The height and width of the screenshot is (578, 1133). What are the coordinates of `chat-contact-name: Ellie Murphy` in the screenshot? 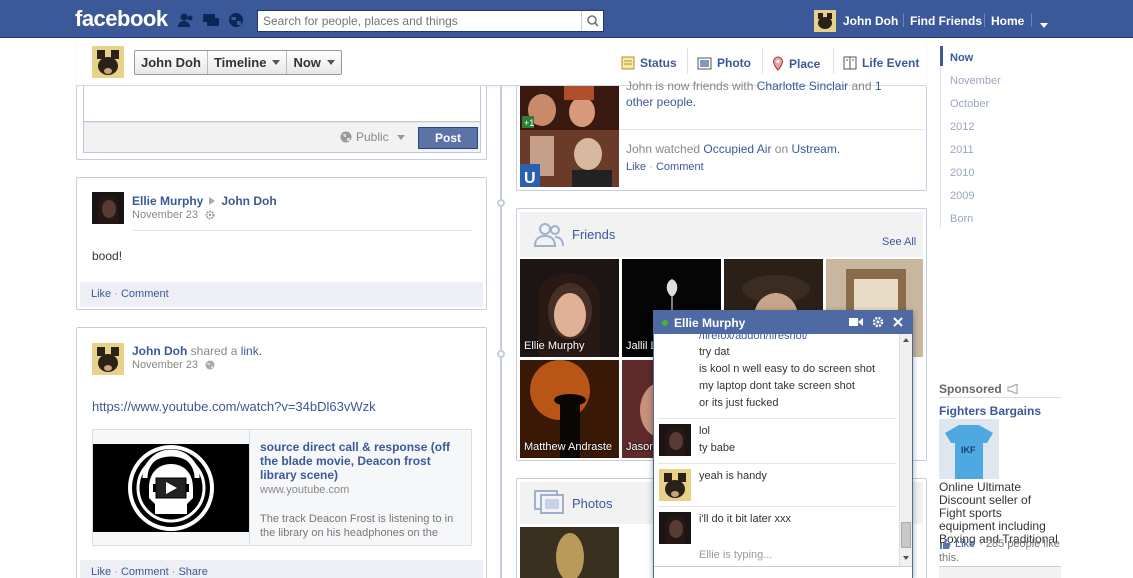 It's located at (709, 323).